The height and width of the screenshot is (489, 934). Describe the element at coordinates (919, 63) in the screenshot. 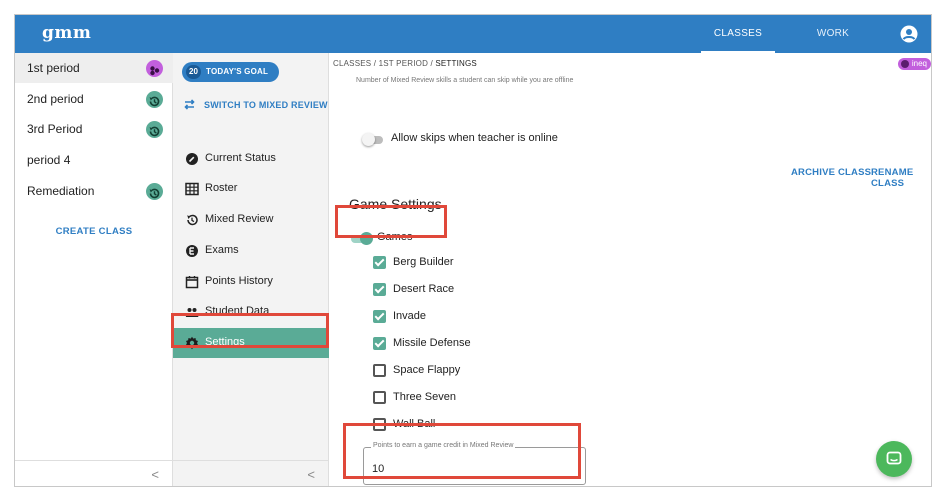

I see `class-chip-label: ineq` at that location.